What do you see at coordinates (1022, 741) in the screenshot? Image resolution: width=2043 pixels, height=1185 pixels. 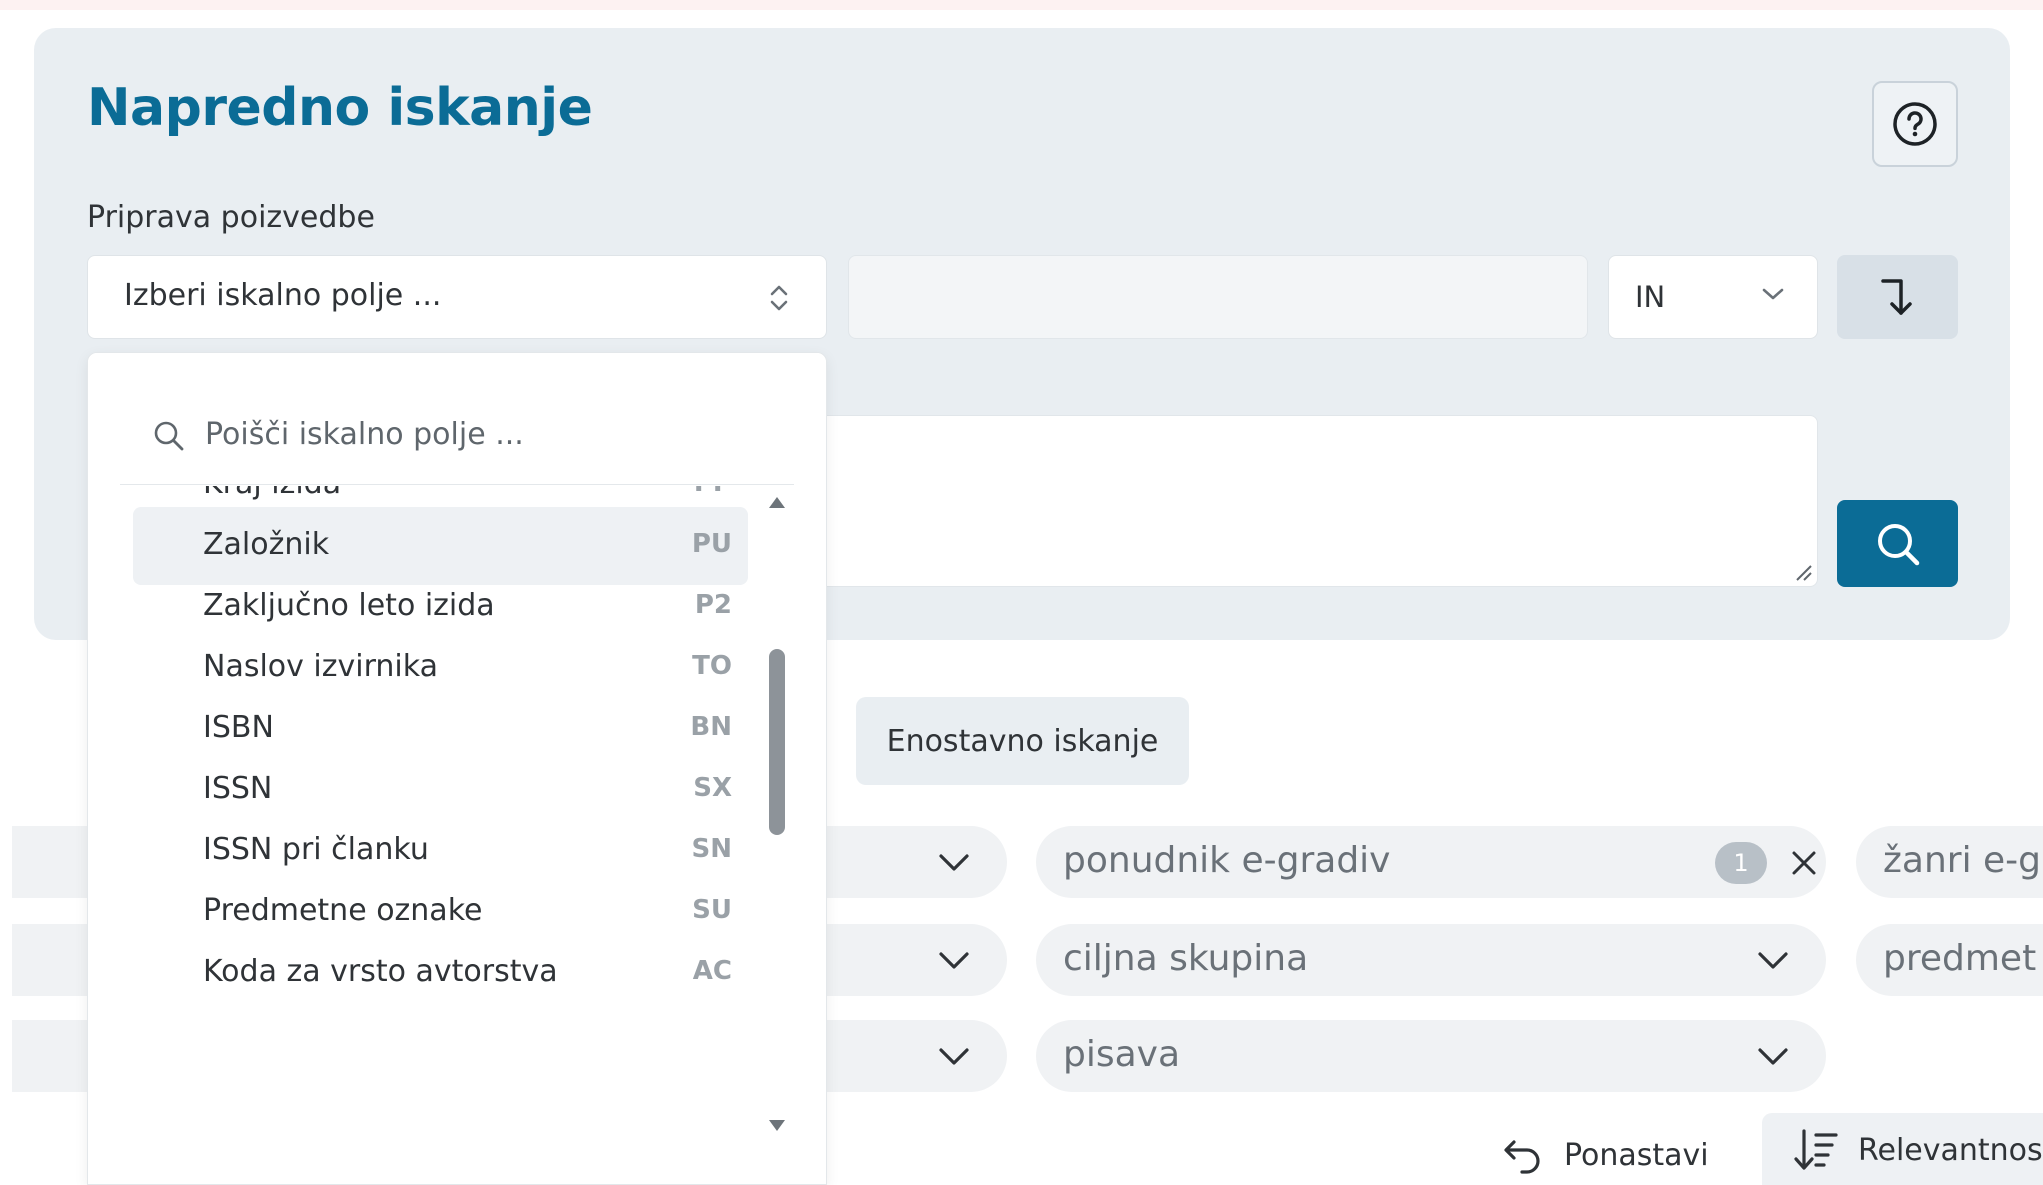 I see `simple-search-button: Enostavno iskanje` at bounding box center [1022, 741].